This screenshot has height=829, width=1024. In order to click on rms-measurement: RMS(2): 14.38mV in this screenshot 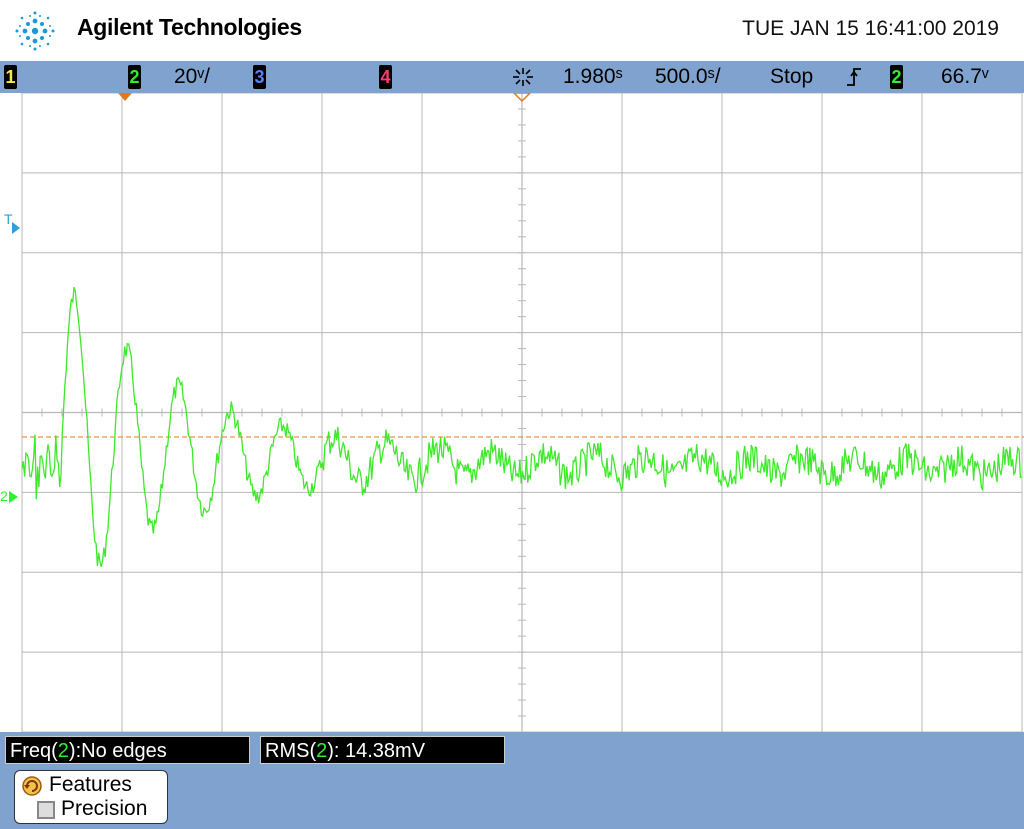, I will do `click(382, 750)`.